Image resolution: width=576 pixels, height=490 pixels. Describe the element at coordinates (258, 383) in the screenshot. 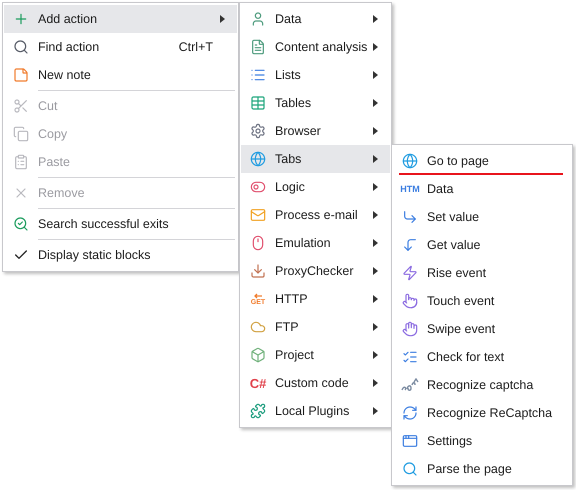

I see `csharp-icon: C#` at that location.